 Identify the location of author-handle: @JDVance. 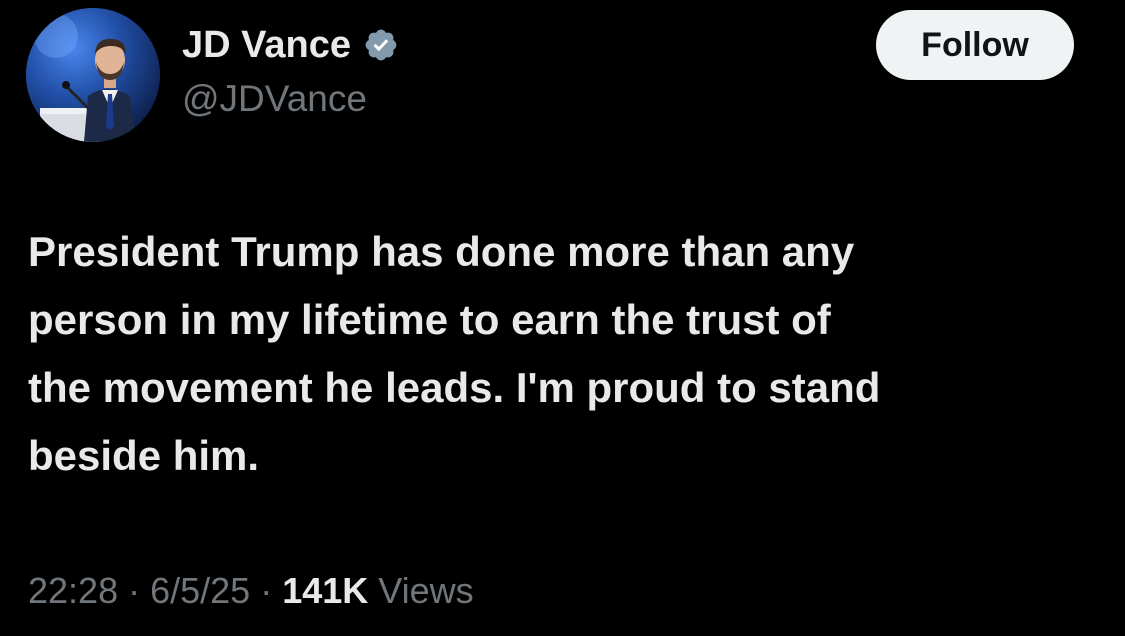
(274, 99).